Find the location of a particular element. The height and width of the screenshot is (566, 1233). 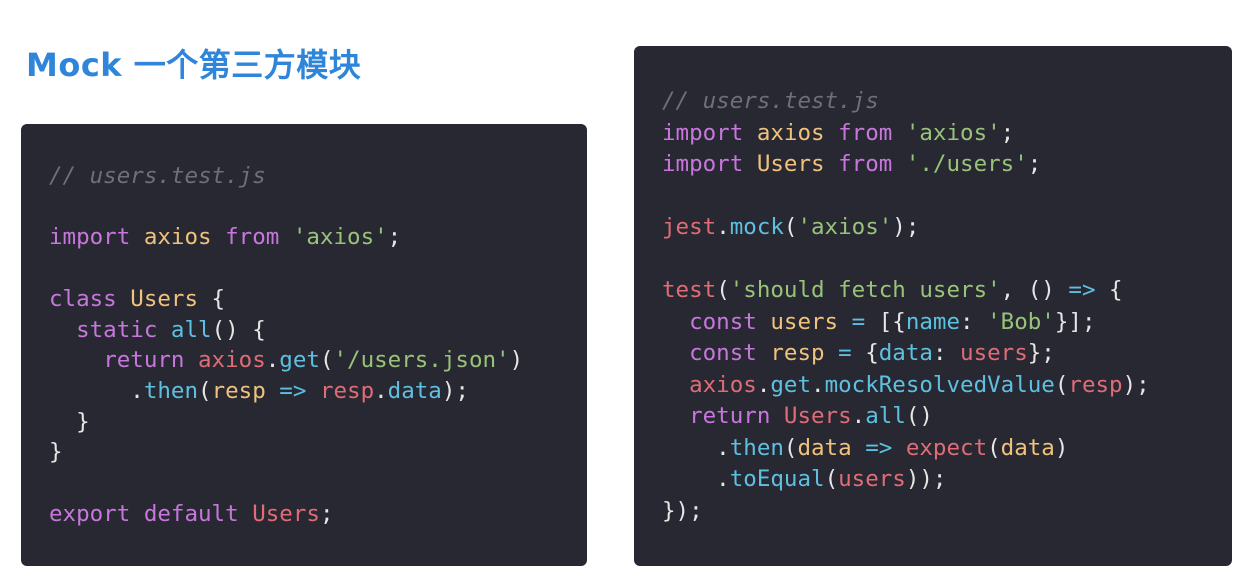

code-token: 'should fetch users' is located at coordinates (865, 290).